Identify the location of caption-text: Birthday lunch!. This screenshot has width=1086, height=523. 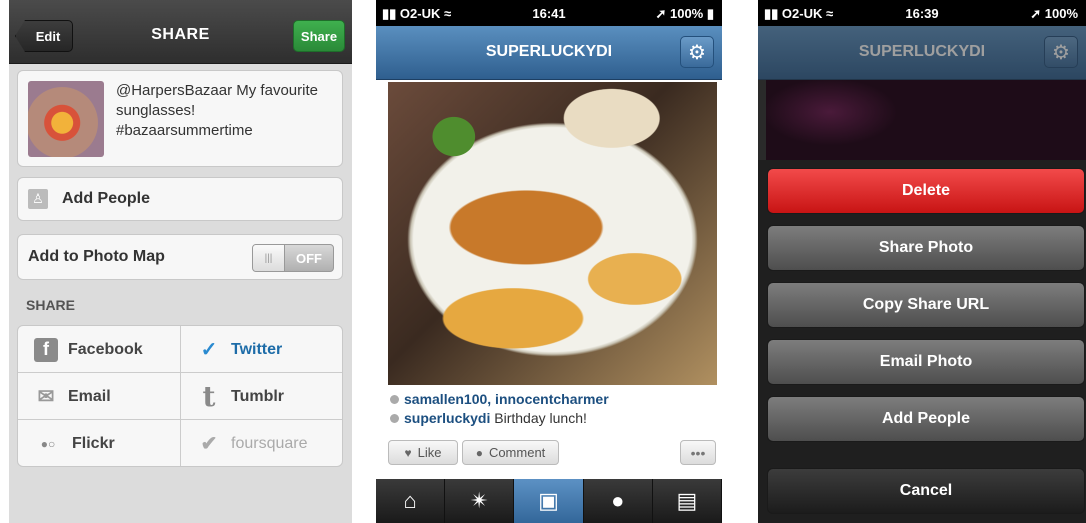
(540, 418).